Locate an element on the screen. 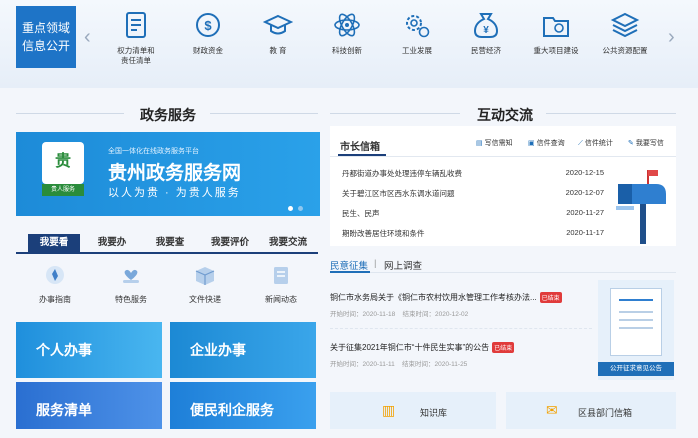  letter-date: 2020-11-27 is located at coordinates (585, 212).